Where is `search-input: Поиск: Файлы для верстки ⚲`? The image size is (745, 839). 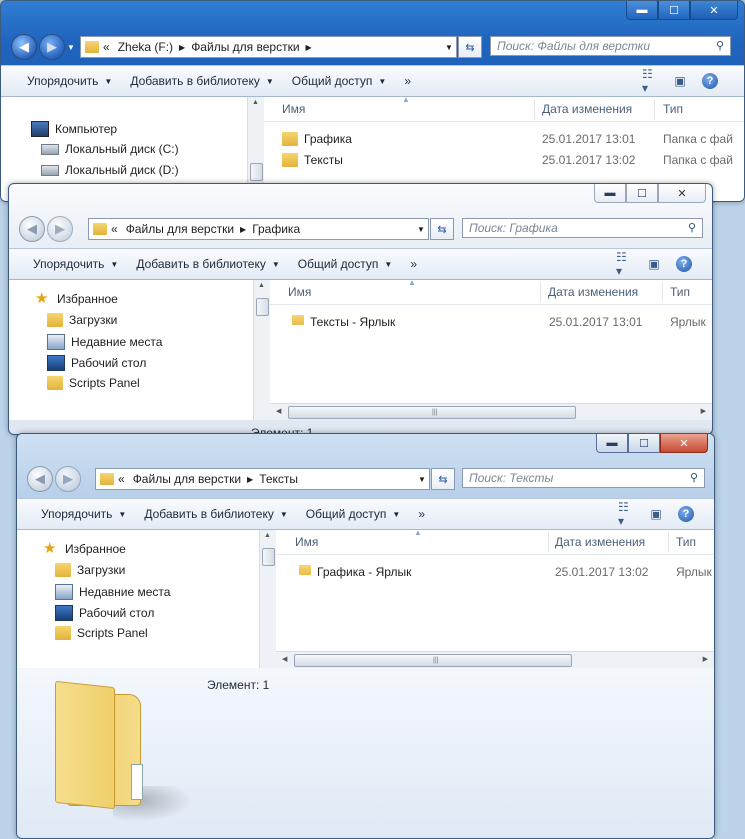 search-input: Поиск: Файлы для верстки ⚲ is located at coordinates (610, 46).